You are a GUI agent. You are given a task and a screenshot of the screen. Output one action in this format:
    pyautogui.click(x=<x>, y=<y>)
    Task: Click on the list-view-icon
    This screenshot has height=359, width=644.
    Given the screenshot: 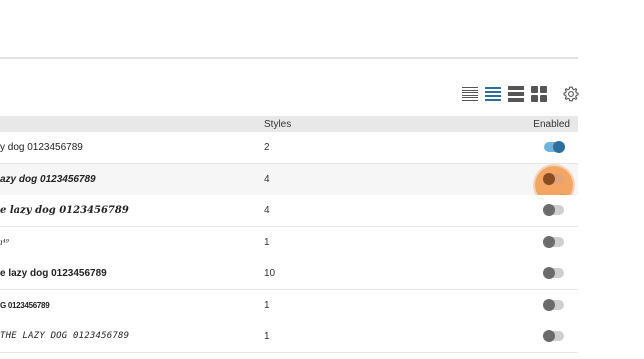 What is the action you would take?
    pyautogui.click(x=493, y=94)
    